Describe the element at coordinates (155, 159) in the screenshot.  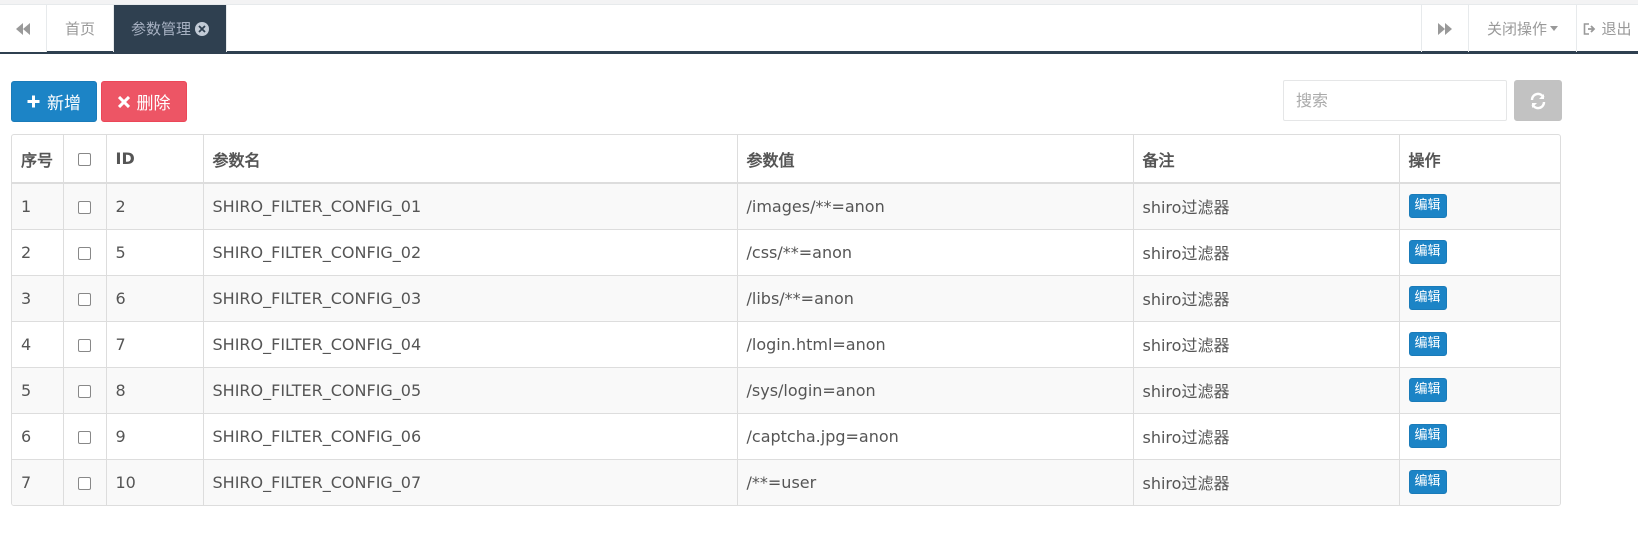
I see `header-id: ID` at that location.